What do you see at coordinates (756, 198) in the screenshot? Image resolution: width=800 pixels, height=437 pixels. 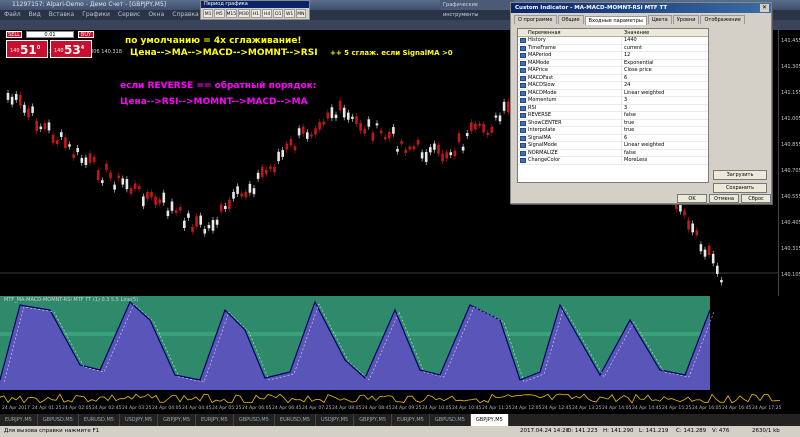 I see `reset-button: Сброс` at bounding box center [756, 198].